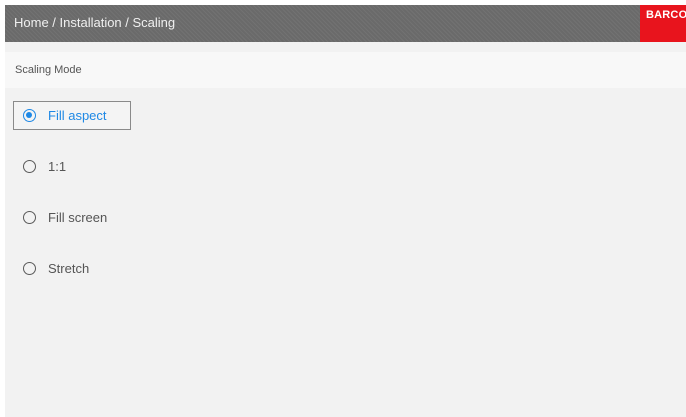 This screenshot has width=686, height=417. I want to click on section-header: Scaling Mode, so click(345, 70).